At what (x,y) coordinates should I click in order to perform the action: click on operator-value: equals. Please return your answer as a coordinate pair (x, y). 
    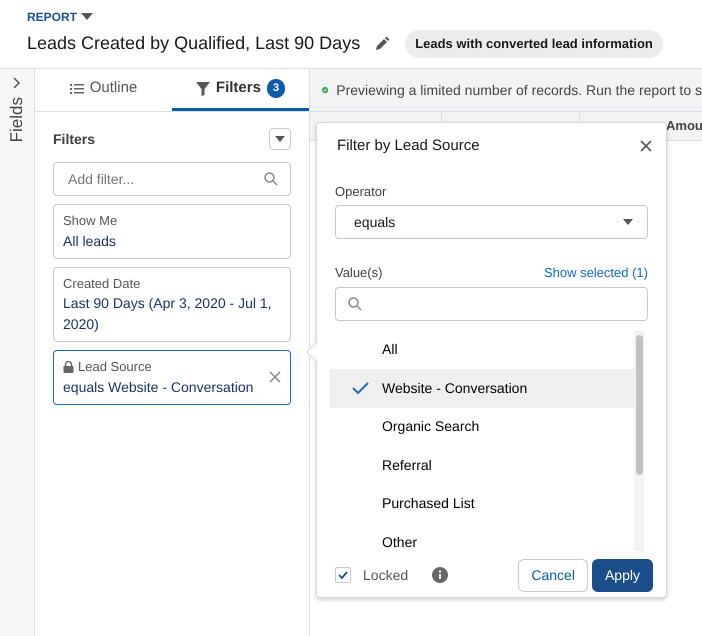
    Looking at the image, I should click on (375, 222).